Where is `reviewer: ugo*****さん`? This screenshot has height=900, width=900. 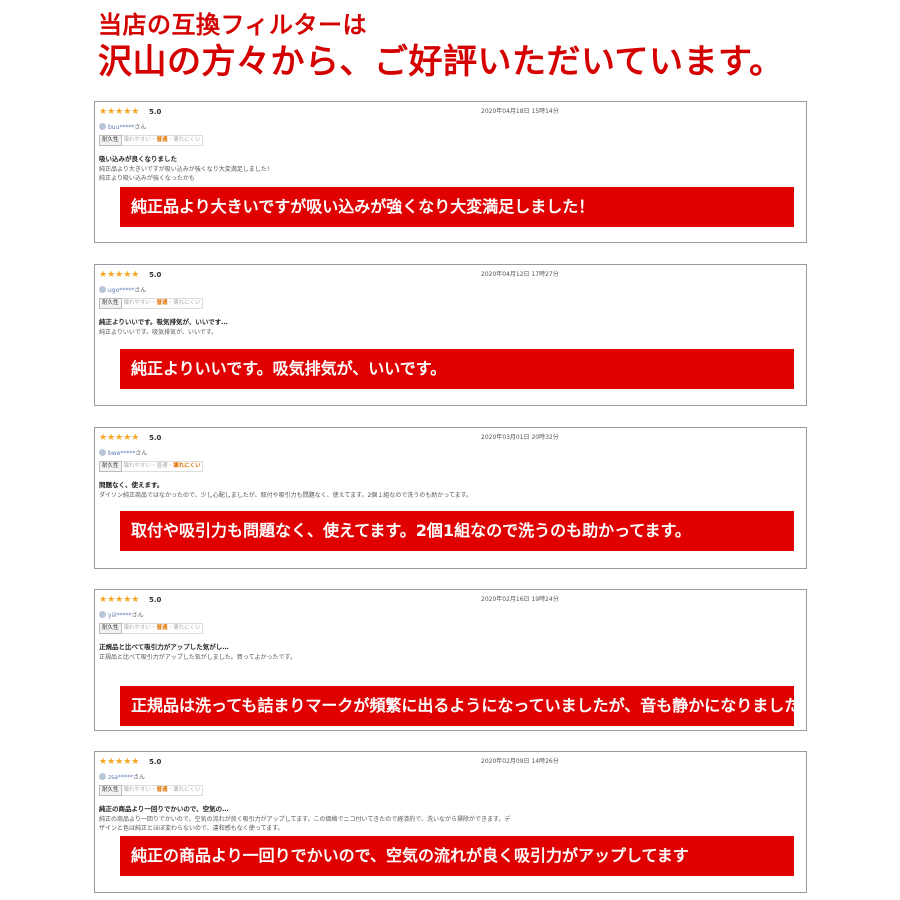 reviewer: ugo*****さん is located at coordinates (122, 291).